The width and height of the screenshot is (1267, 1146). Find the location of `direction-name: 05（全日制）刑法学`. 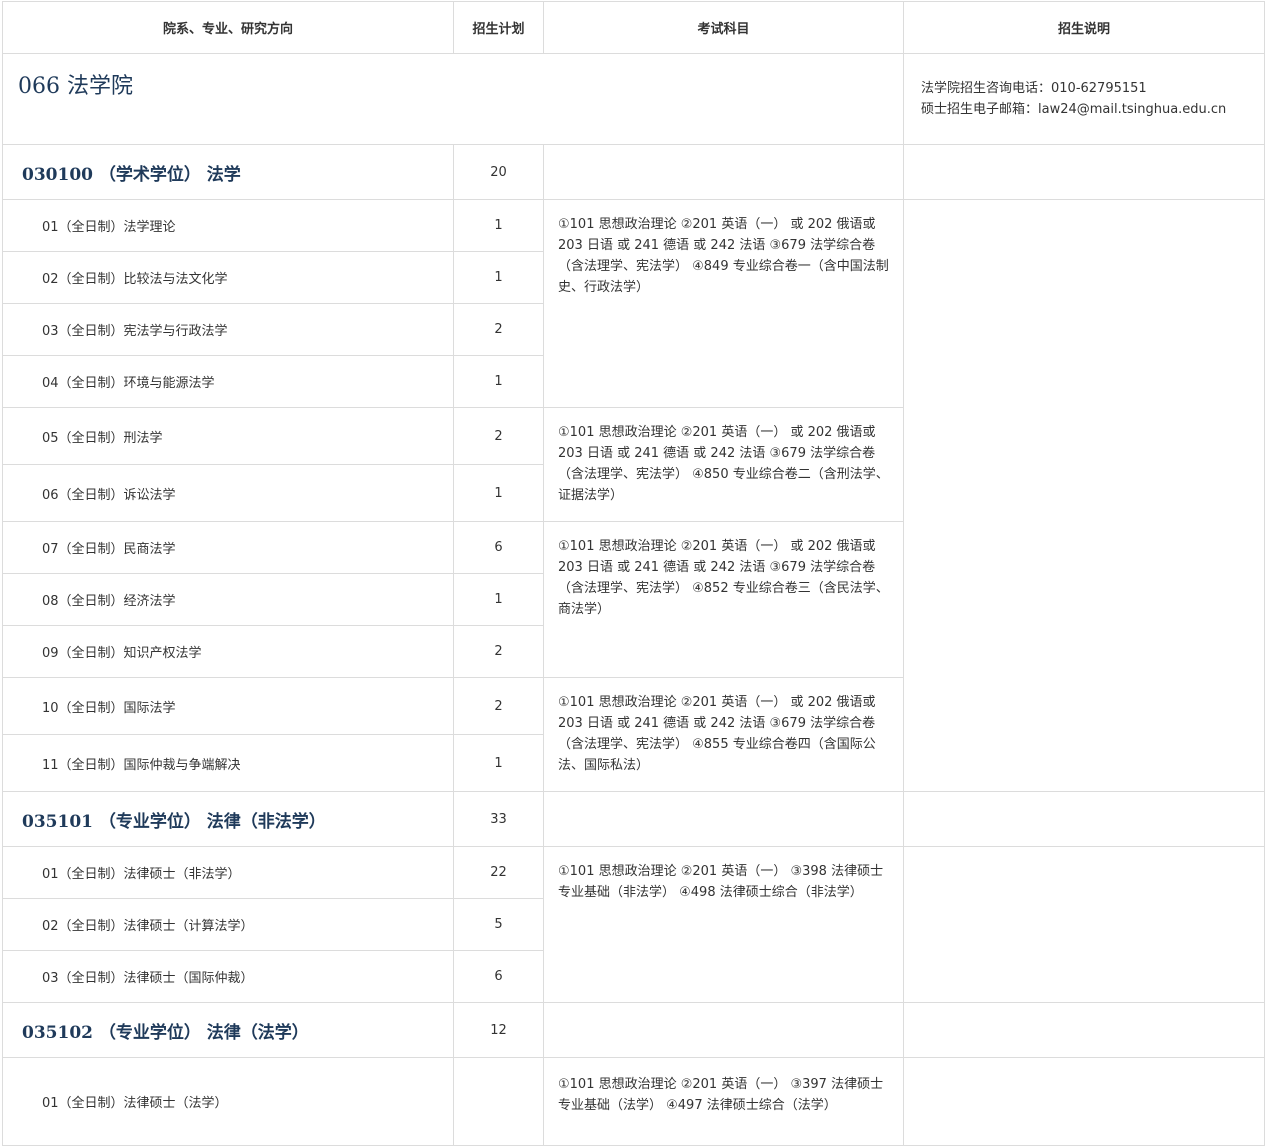

direction-name: 05（全日制）刑法学 is located at coordinates (228, 436).